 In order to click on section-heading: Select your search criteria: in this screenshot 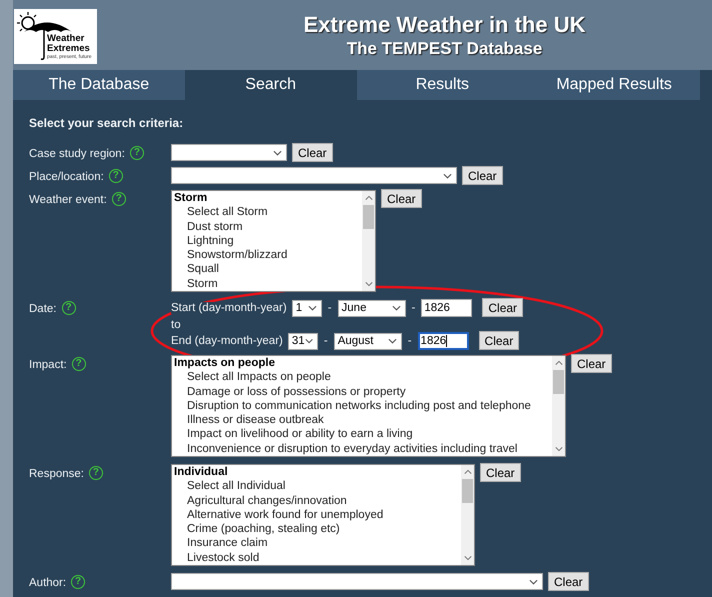, I will do `click(106, 123)`.